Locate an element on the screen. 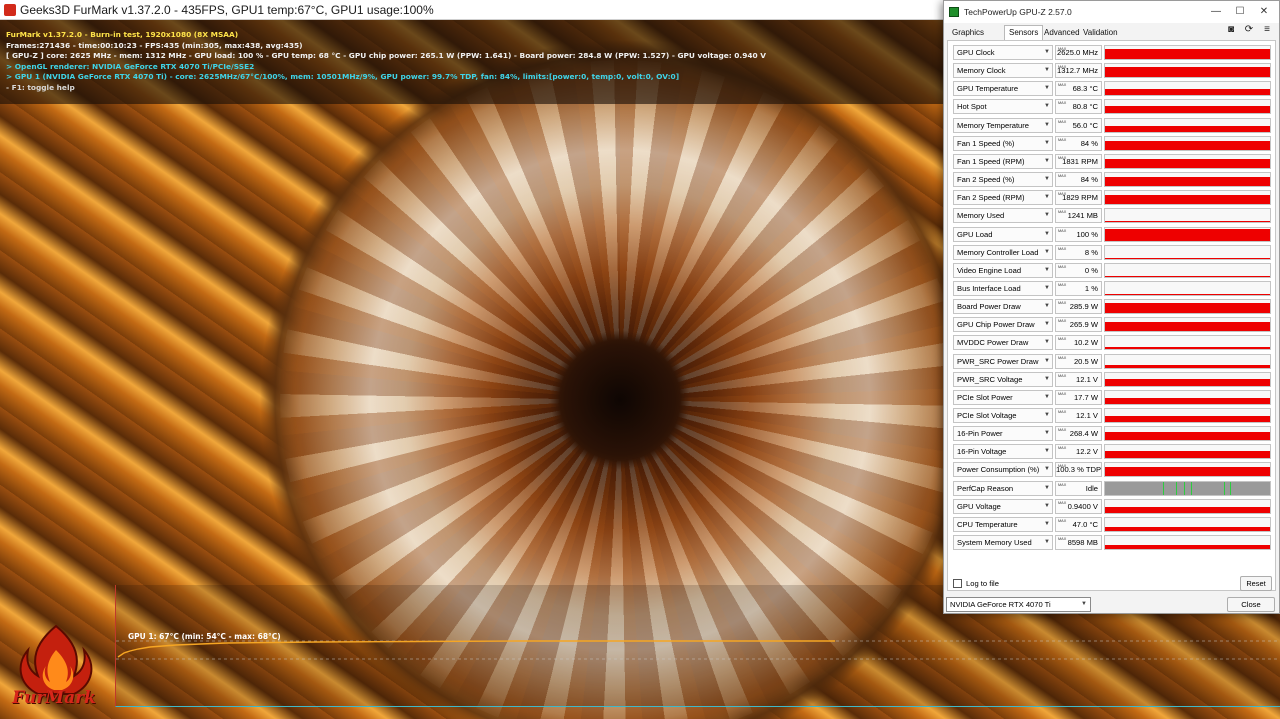 This screenshot has width=1280, height=719. sensor-value-box: MAX 47.0 °C is located at coordinates (1078, 524).